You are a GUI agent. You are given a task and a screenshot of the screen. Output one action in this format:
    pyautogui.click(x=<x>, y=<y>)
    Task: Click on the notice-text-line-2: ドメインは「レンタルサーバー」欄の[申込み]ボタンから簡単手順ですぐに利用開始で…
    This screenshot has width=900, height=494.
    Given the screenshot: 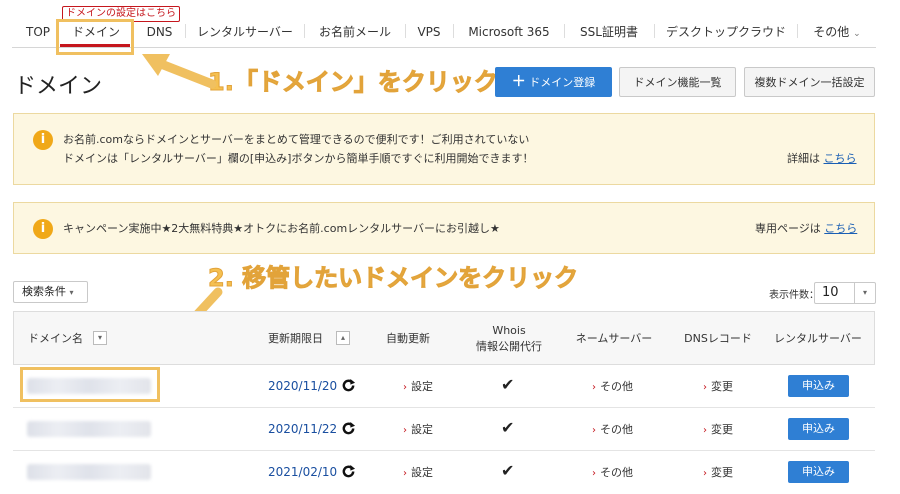 What is the action you would take?
    pyautogui.click(x=298, y=158)
    